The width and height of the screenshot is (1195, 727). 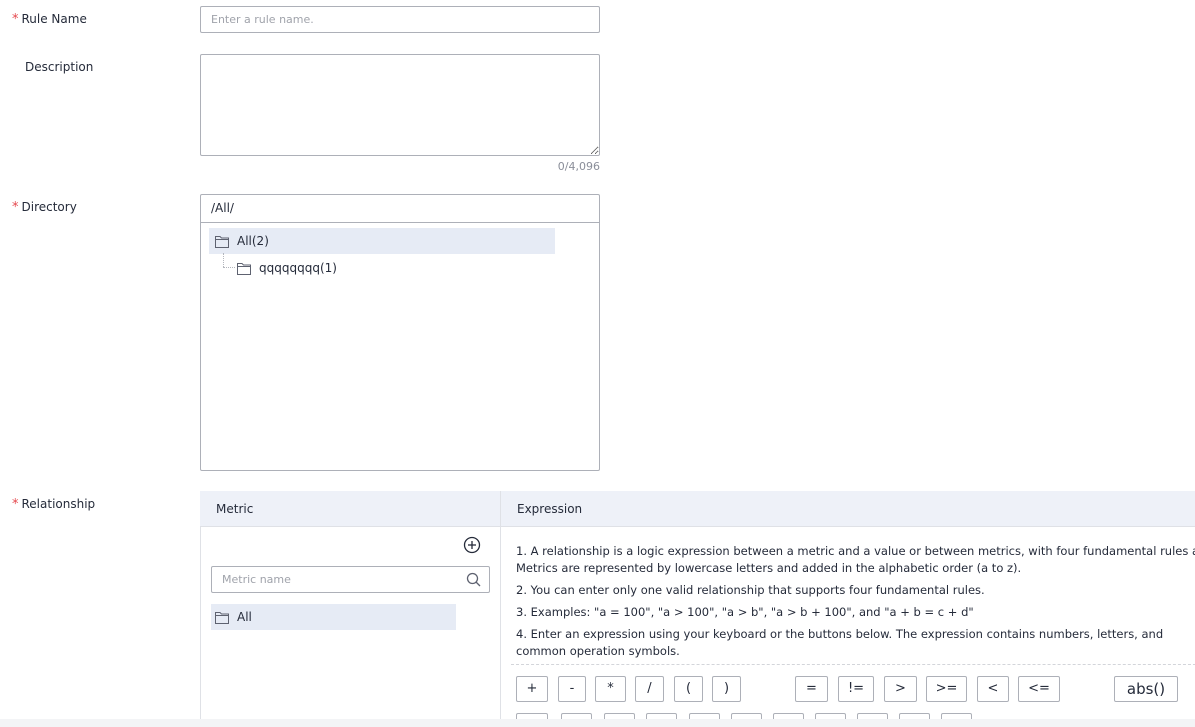 I want to click on description-textarea, so click(x=400, y=105).